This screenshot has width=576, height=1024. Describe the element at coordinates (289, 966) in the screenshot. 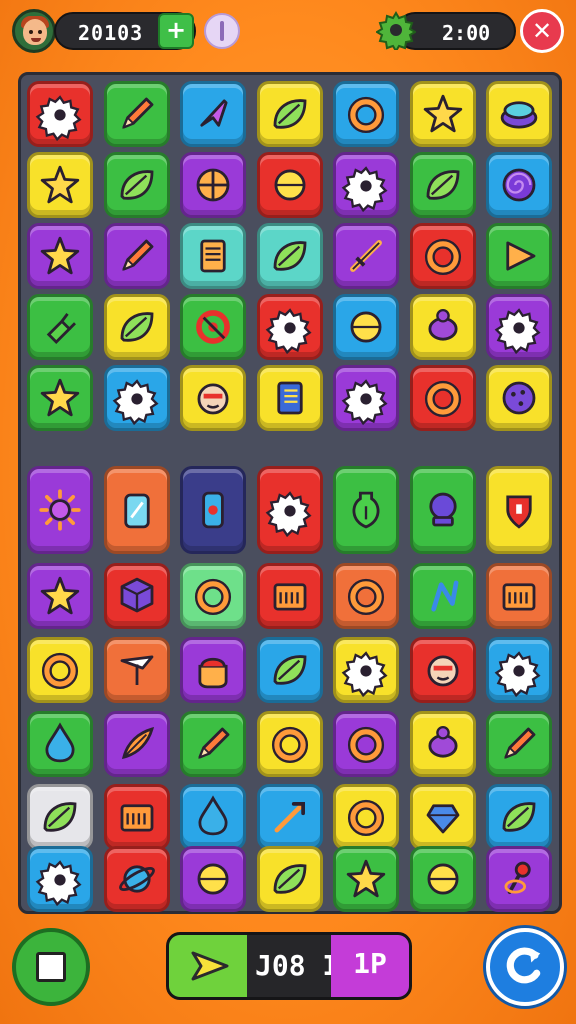

I see `moves-panel: J08 I 1P` at that location.